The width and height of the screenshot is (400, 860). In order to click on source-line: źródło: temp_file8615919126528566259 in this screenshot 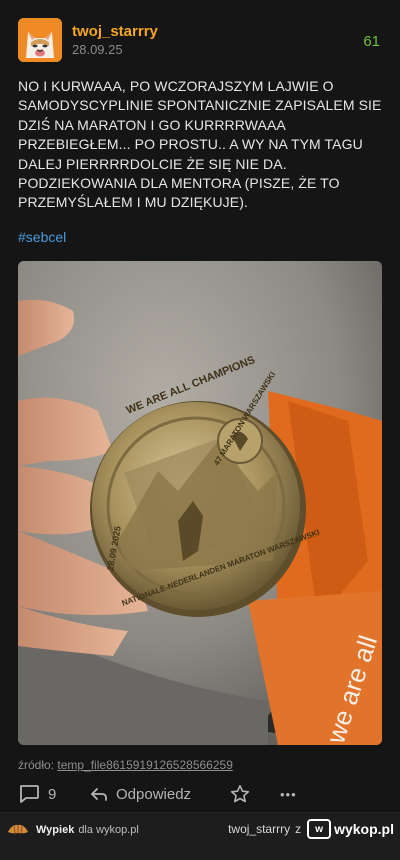, I will do `click(125, 765)`.